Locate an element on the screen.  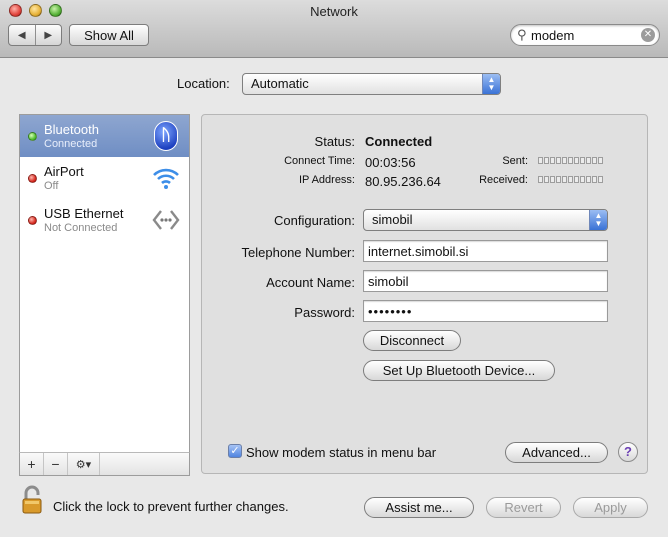
back-arrow-icon: ◀ is located at coordinates (21, 35).